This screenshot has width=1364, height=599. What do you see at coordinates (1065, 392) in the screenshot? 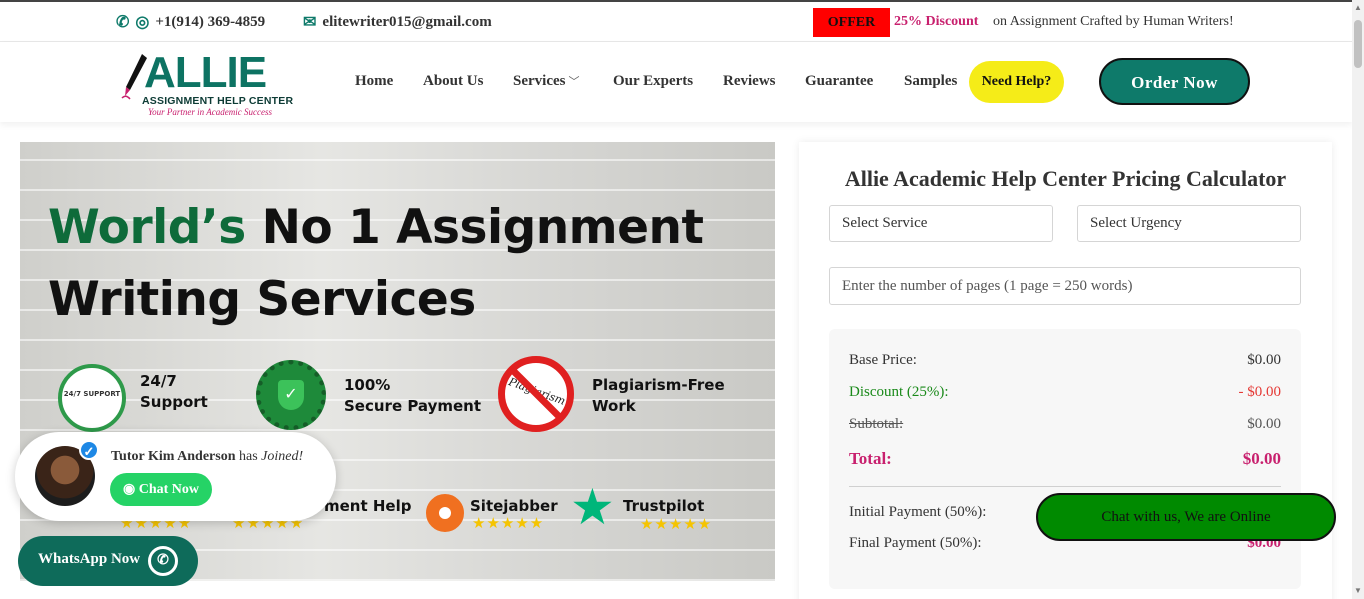
I see `discount-row: Discount (25%): - $0.00` at bounding box center [1065, 392].